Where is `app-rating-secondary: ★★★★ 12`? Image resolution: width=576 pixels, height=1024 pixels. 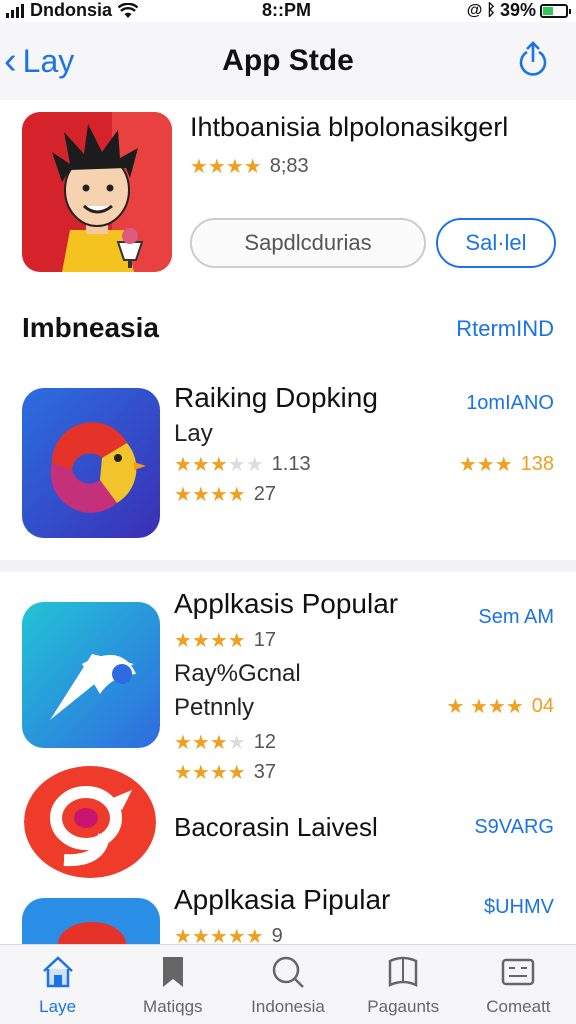 app-rating-secondary: ★★★★ 12 is located at coordinates (225, 742).